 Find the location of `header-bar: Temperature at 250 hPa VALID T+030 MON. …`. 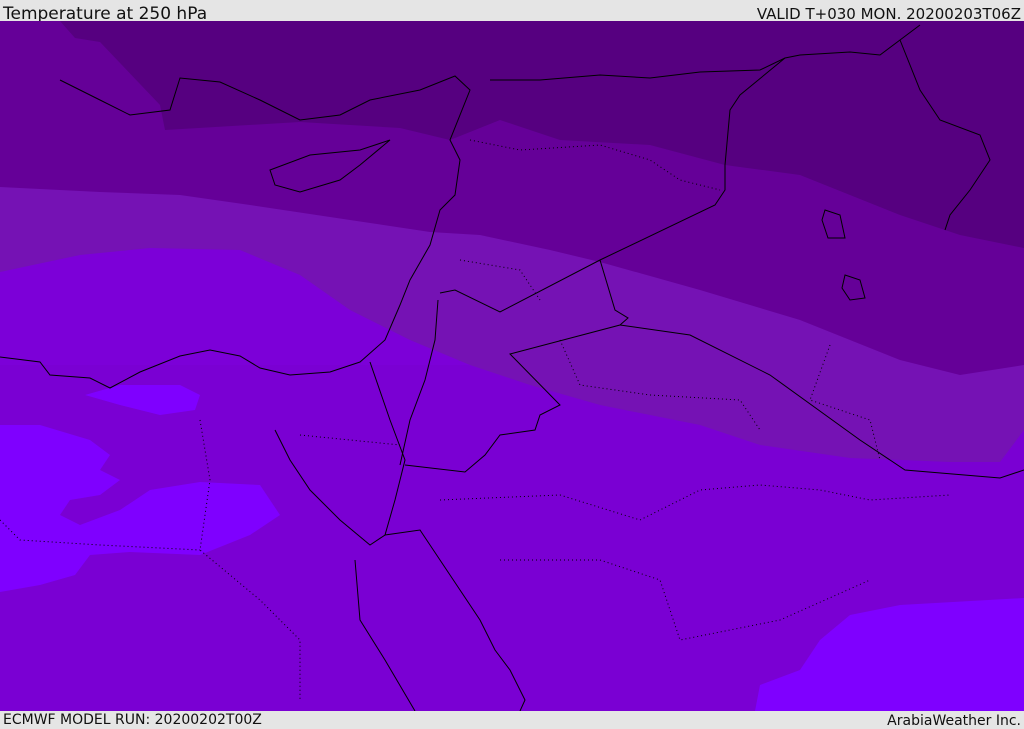

header-bar: Temperature at 250 hPa VALID T+030 MON. … is located at coordinates (512, 12).